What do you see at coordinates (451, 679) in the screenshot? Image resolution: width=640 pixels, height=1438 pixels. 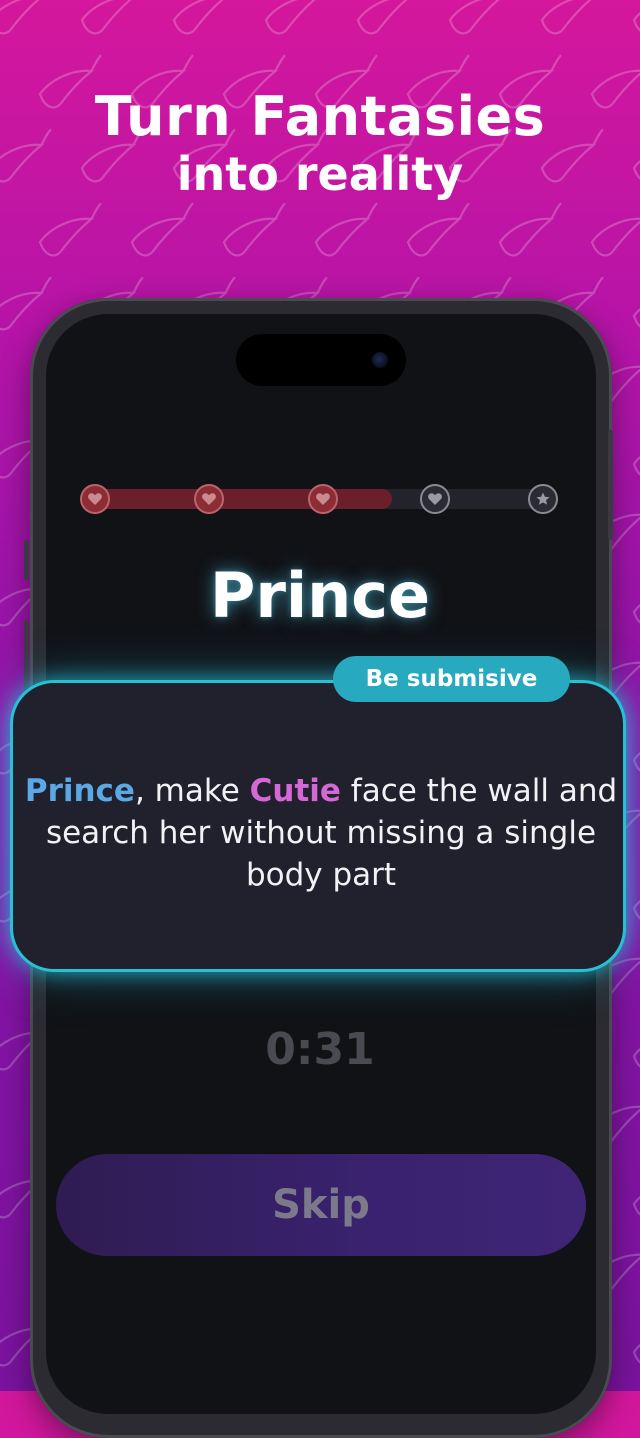 I see `dare-category-badge: Be submisive` at bounding box center [451, 679].